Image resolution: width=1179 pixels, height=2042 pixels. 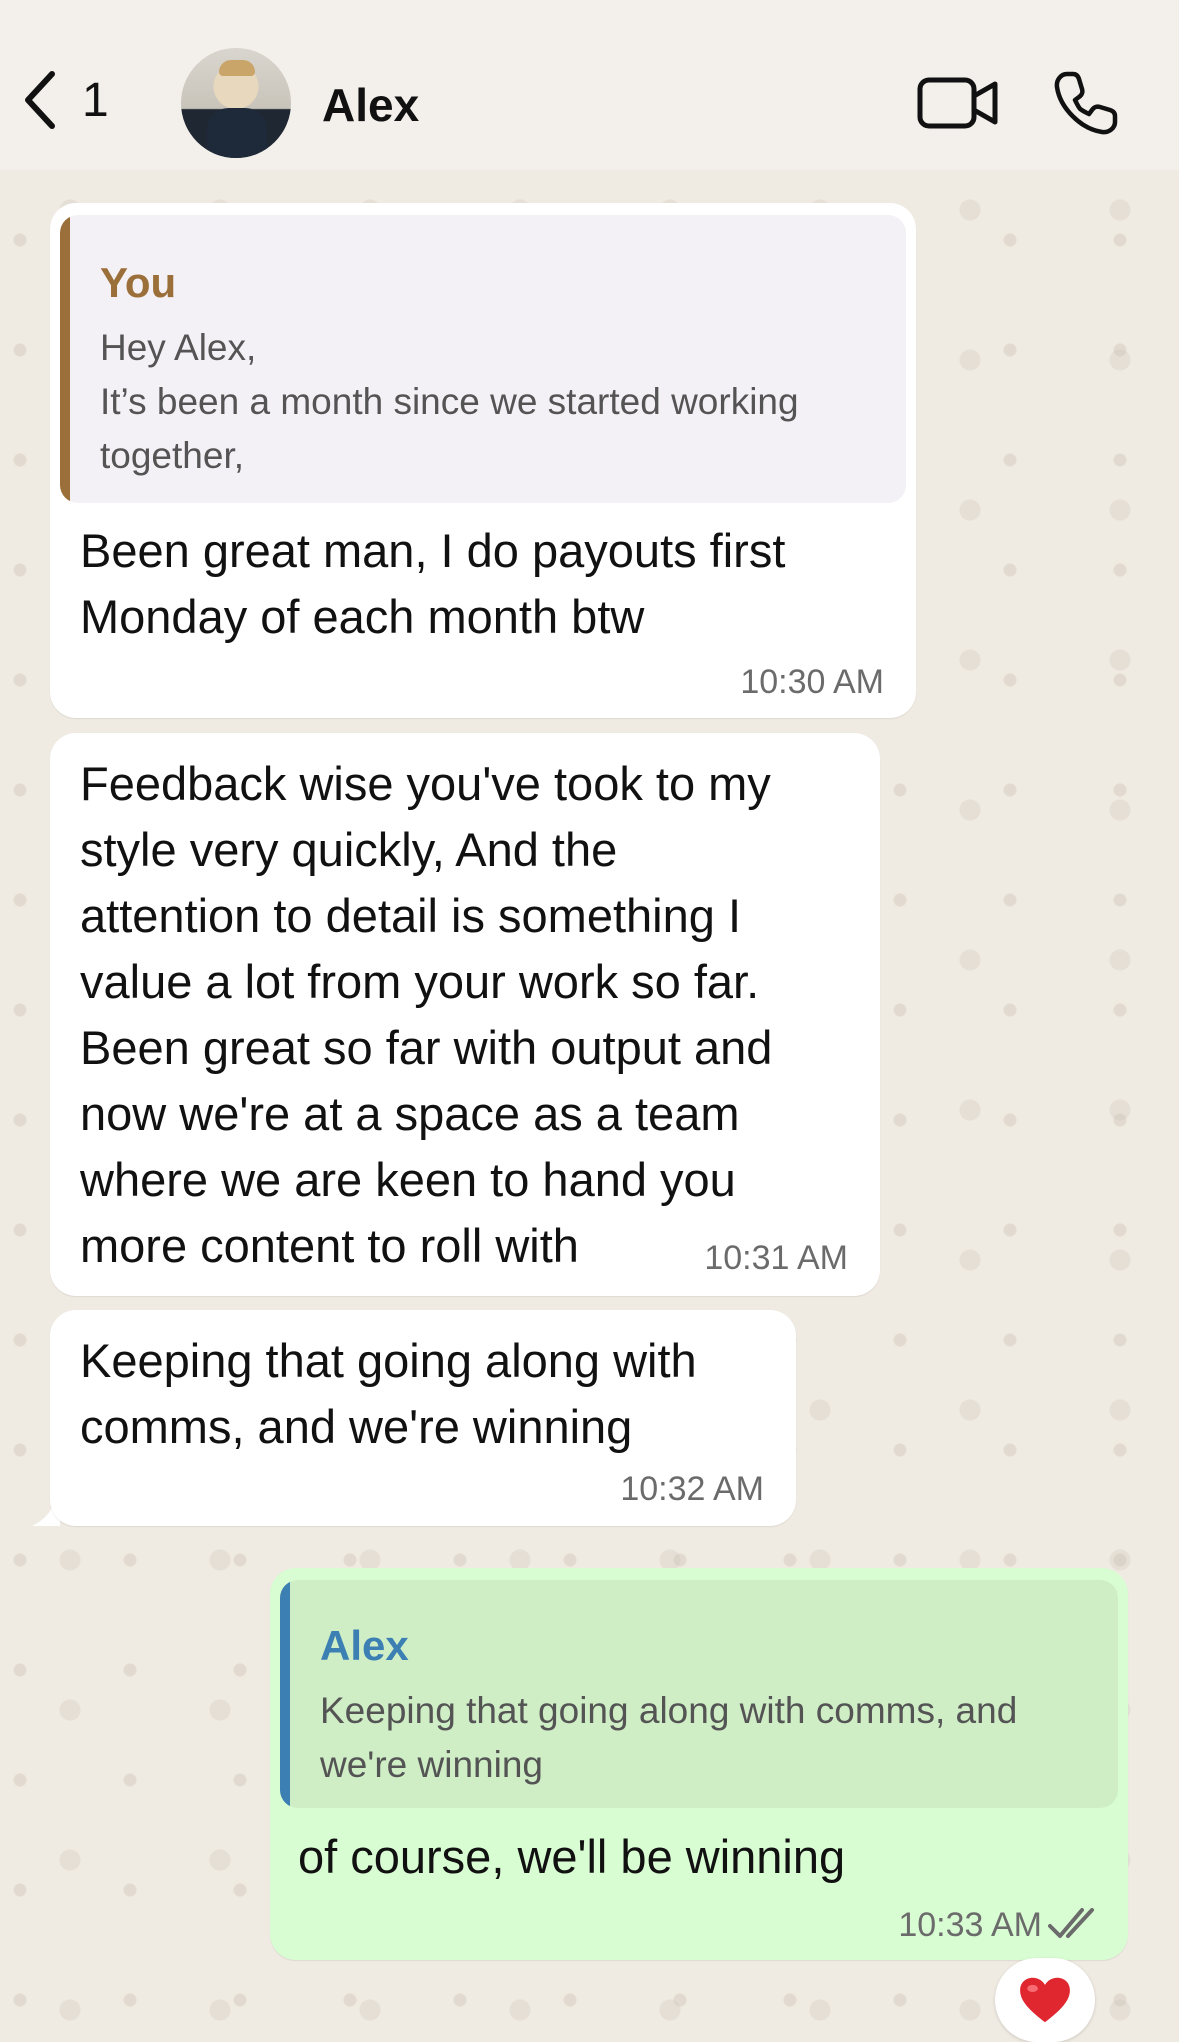 What do you see at coordinates (776, 1258) in the screenshot?
I see `message-time: 10:31 AM` at bounding box center [776, 1258].